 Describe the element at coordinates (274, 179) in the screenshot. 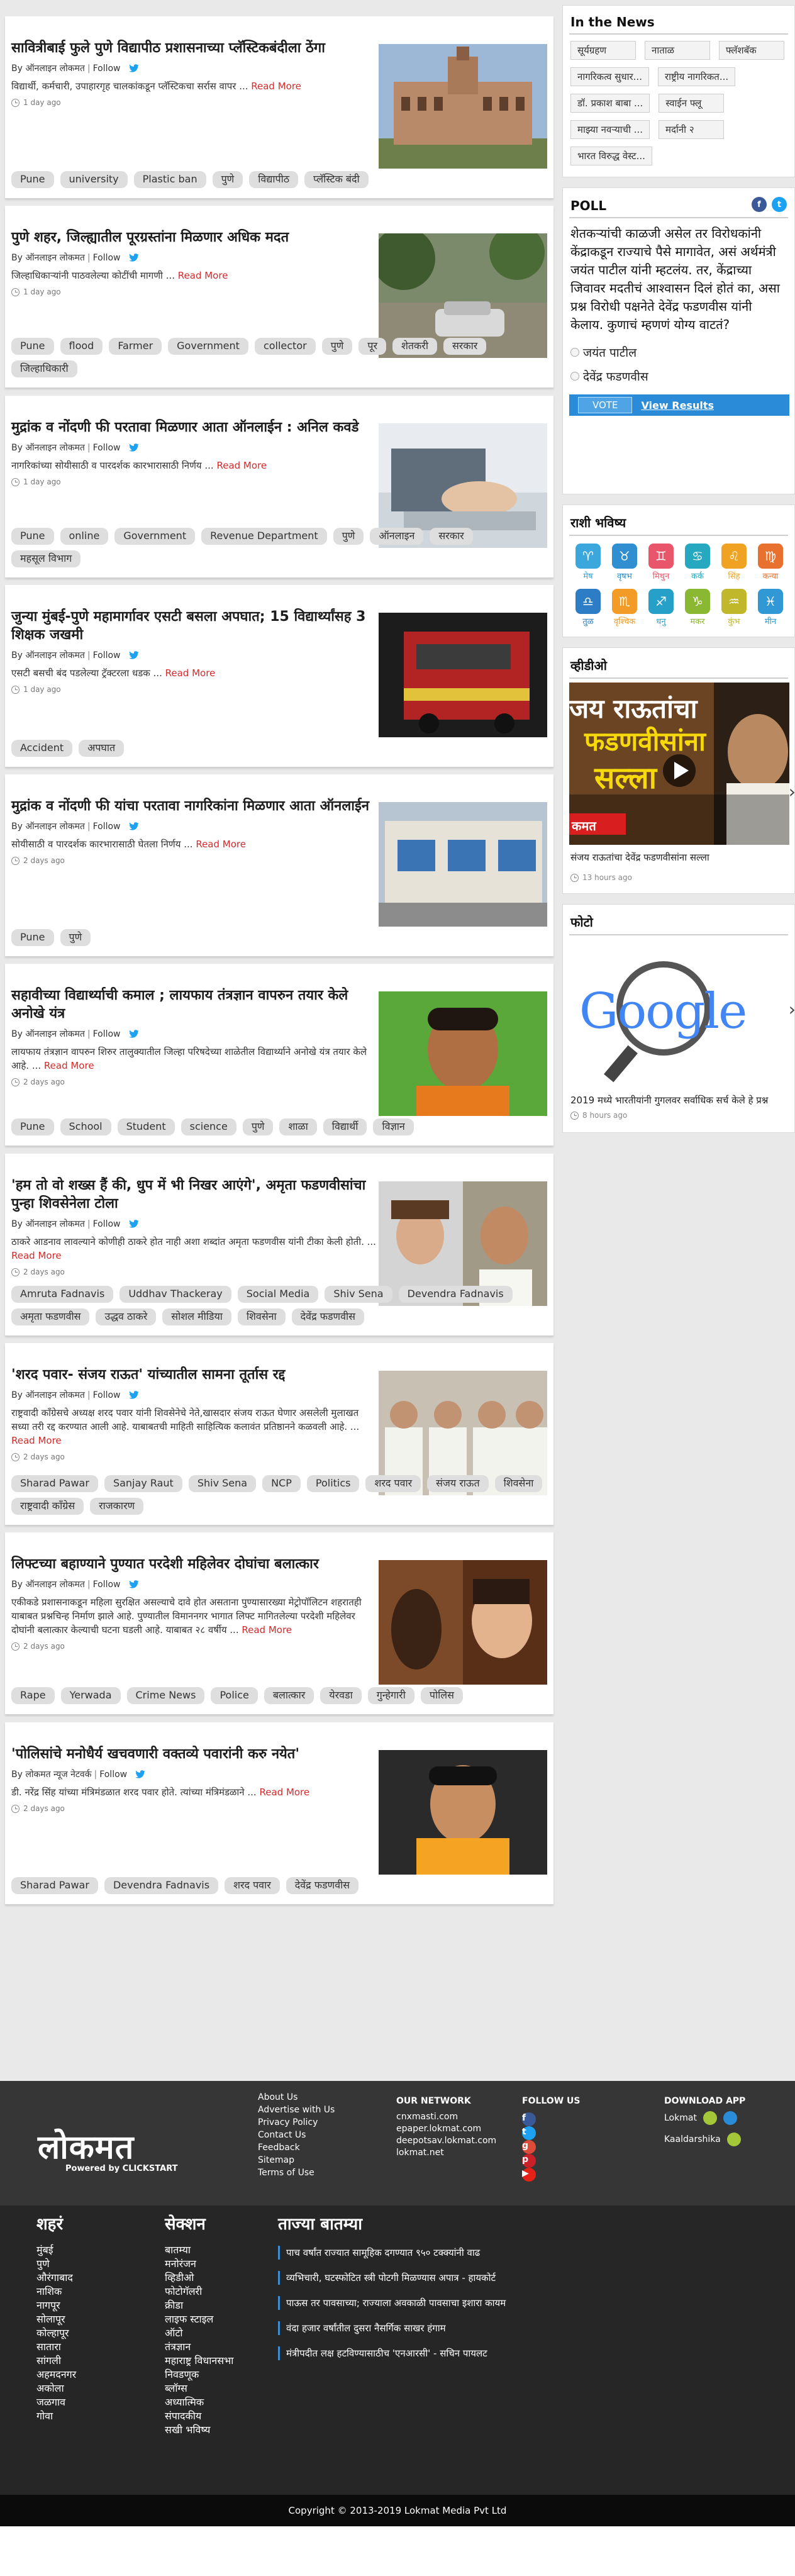

I see `tag-chip: विद्यापीठ` at that location.